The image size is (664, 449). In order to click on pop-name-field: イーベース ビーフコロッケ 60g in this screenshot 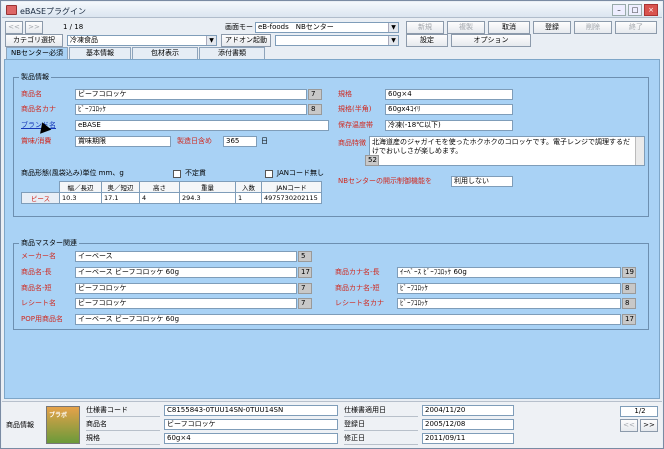, I will do `click(348, 319)`.